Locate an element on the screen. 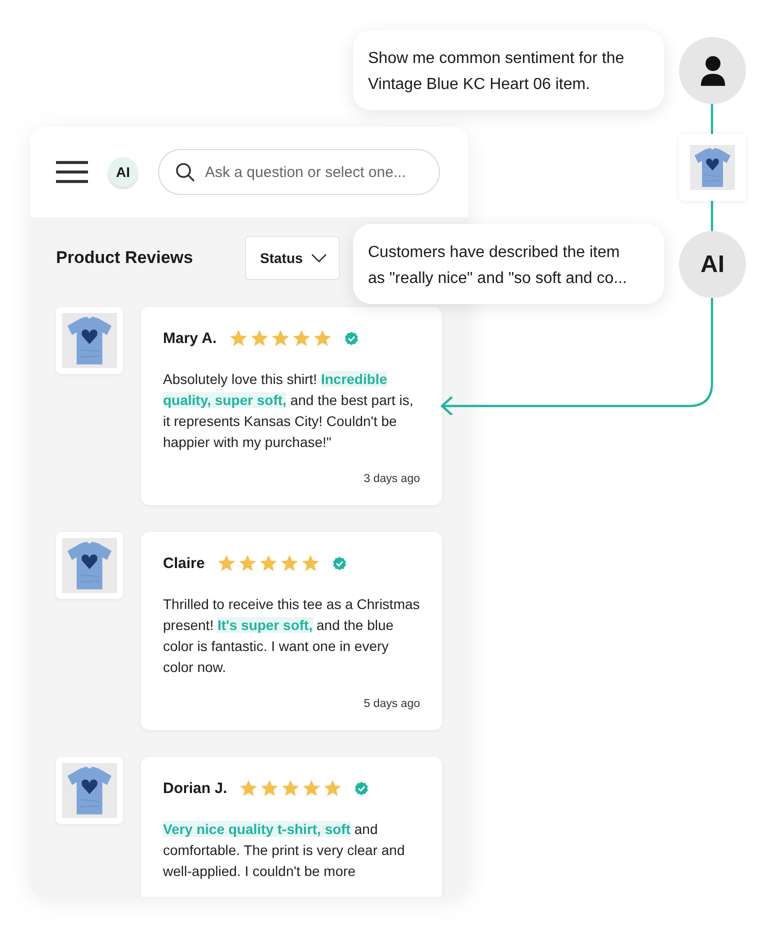 The image size is (770, 927). ai-badge: AI is located at coordinates (123, 172).